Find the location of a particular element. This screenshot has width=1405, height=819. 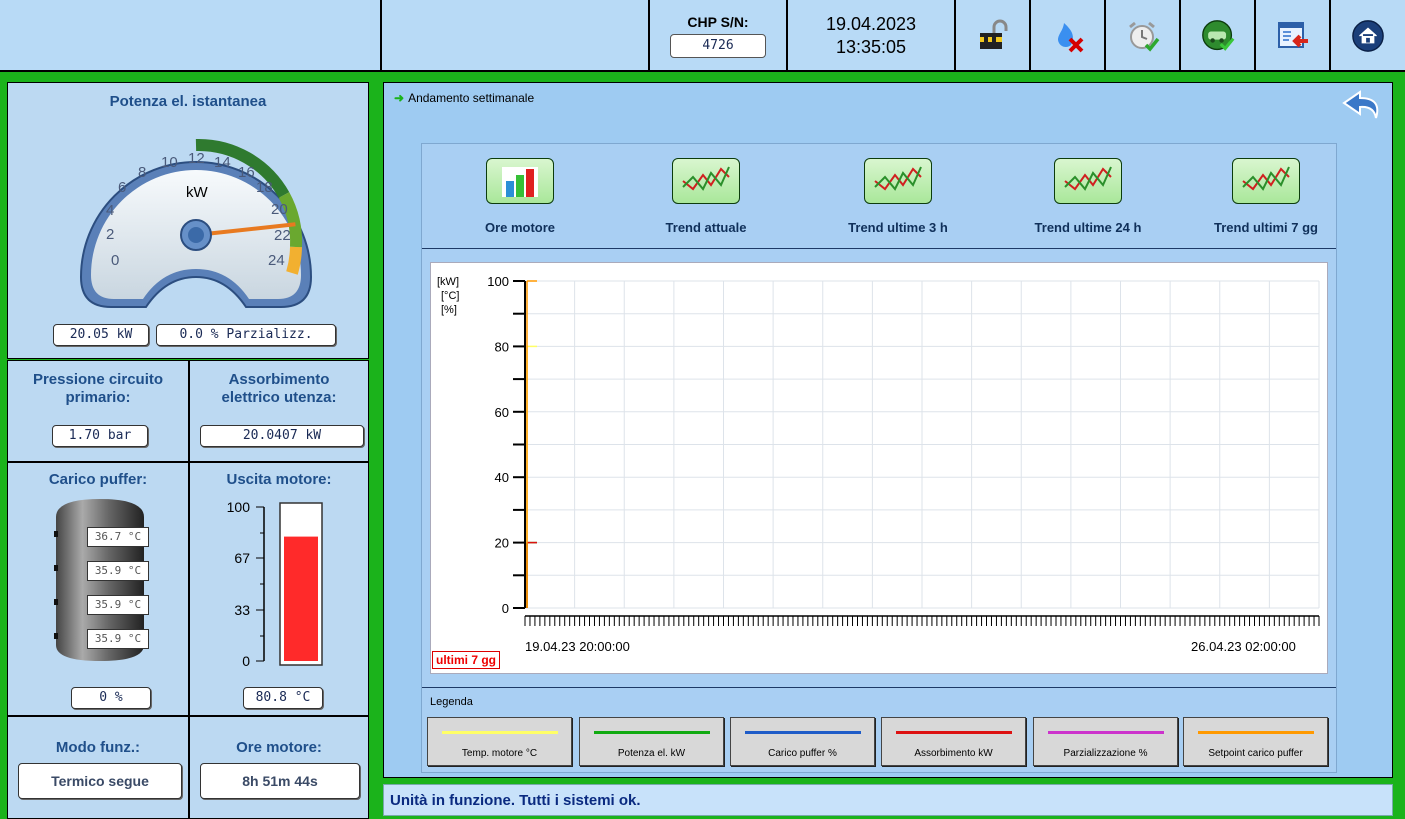

absorb-label: Assorbimento elettrico utenza: is located at coordinates (279, 388).